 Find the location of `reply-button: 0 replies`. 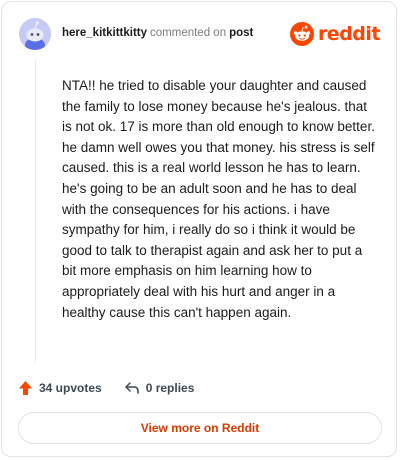

reply-button: 0 replies is located at coordinates (159, 388).